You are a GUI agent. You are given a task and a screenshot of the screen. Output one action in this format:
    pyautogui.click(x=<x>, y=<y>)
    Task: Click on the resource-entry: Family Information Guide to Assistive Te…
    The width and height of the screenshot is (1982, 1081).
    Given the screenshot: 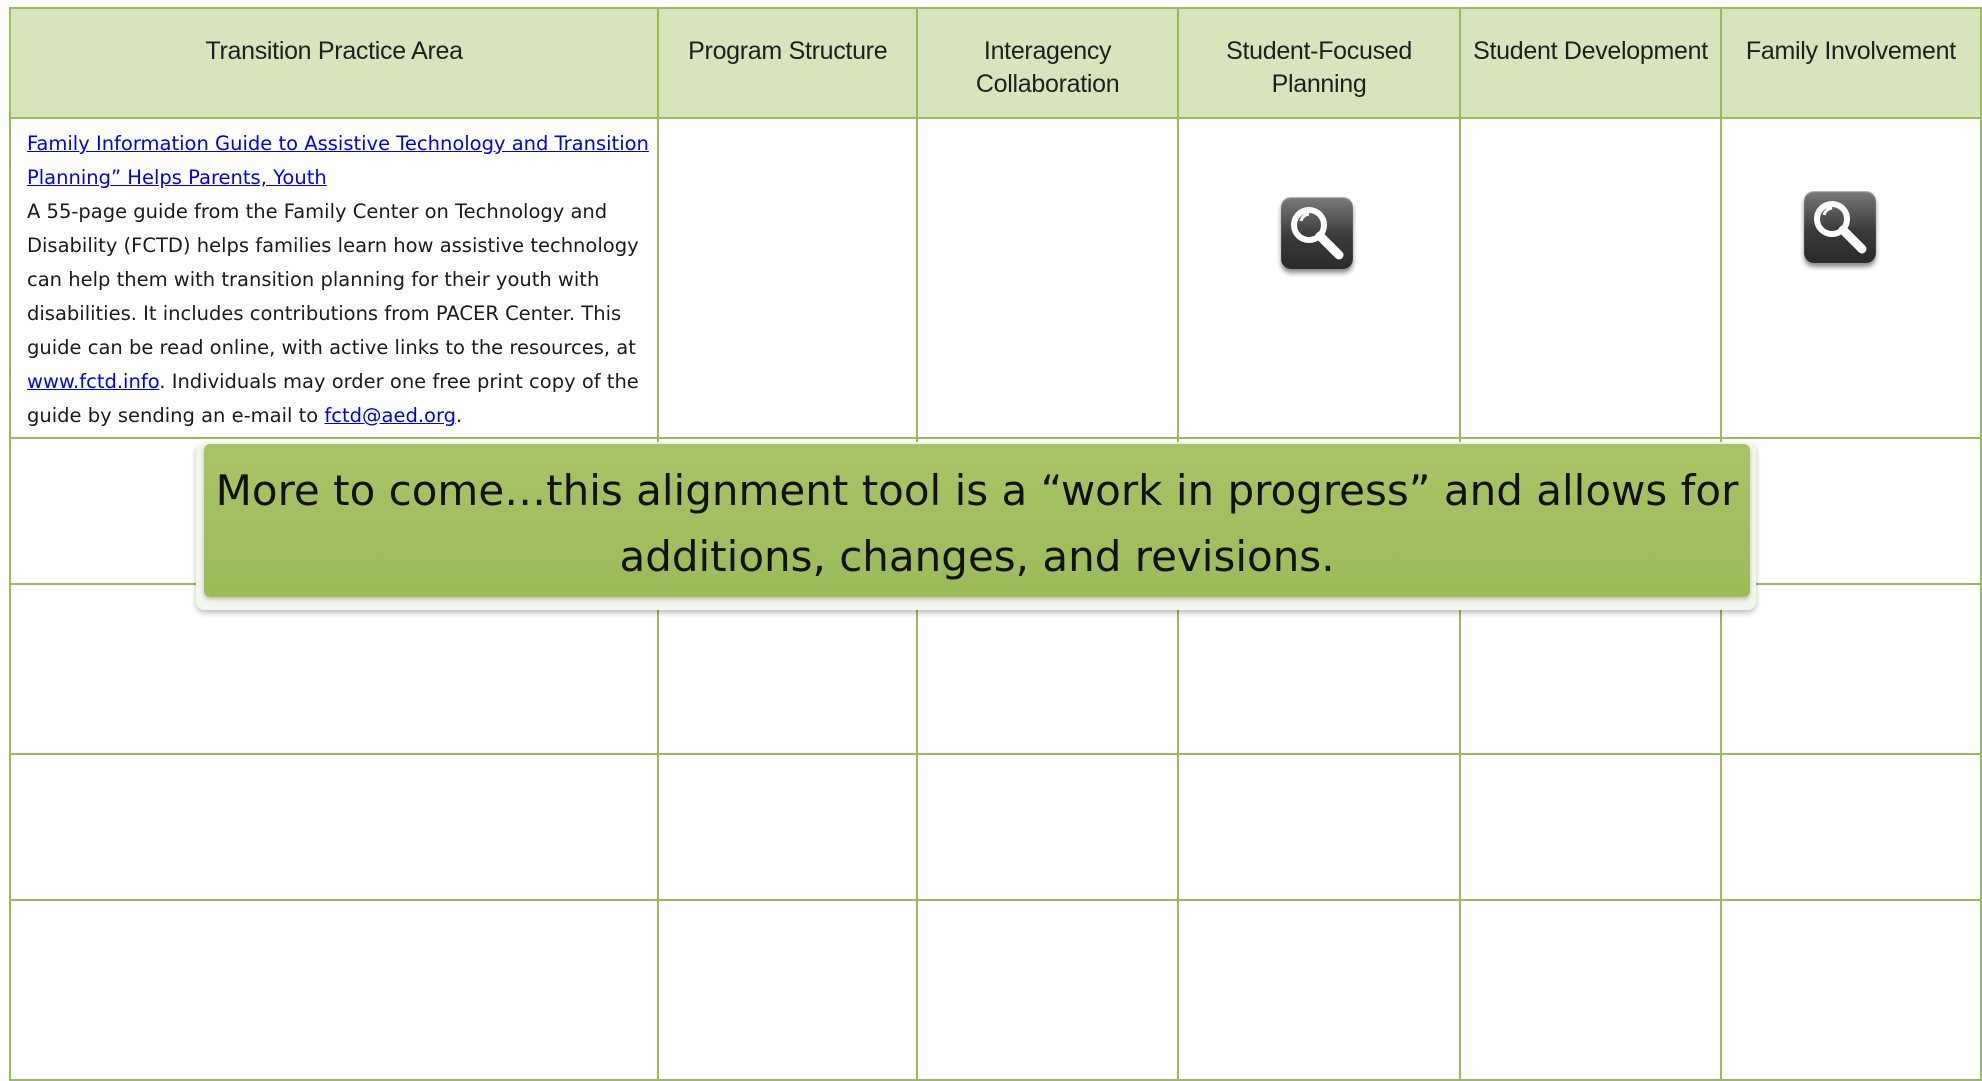 What is the action you would take?
    pyautogui.click(x=338, y=279)
    